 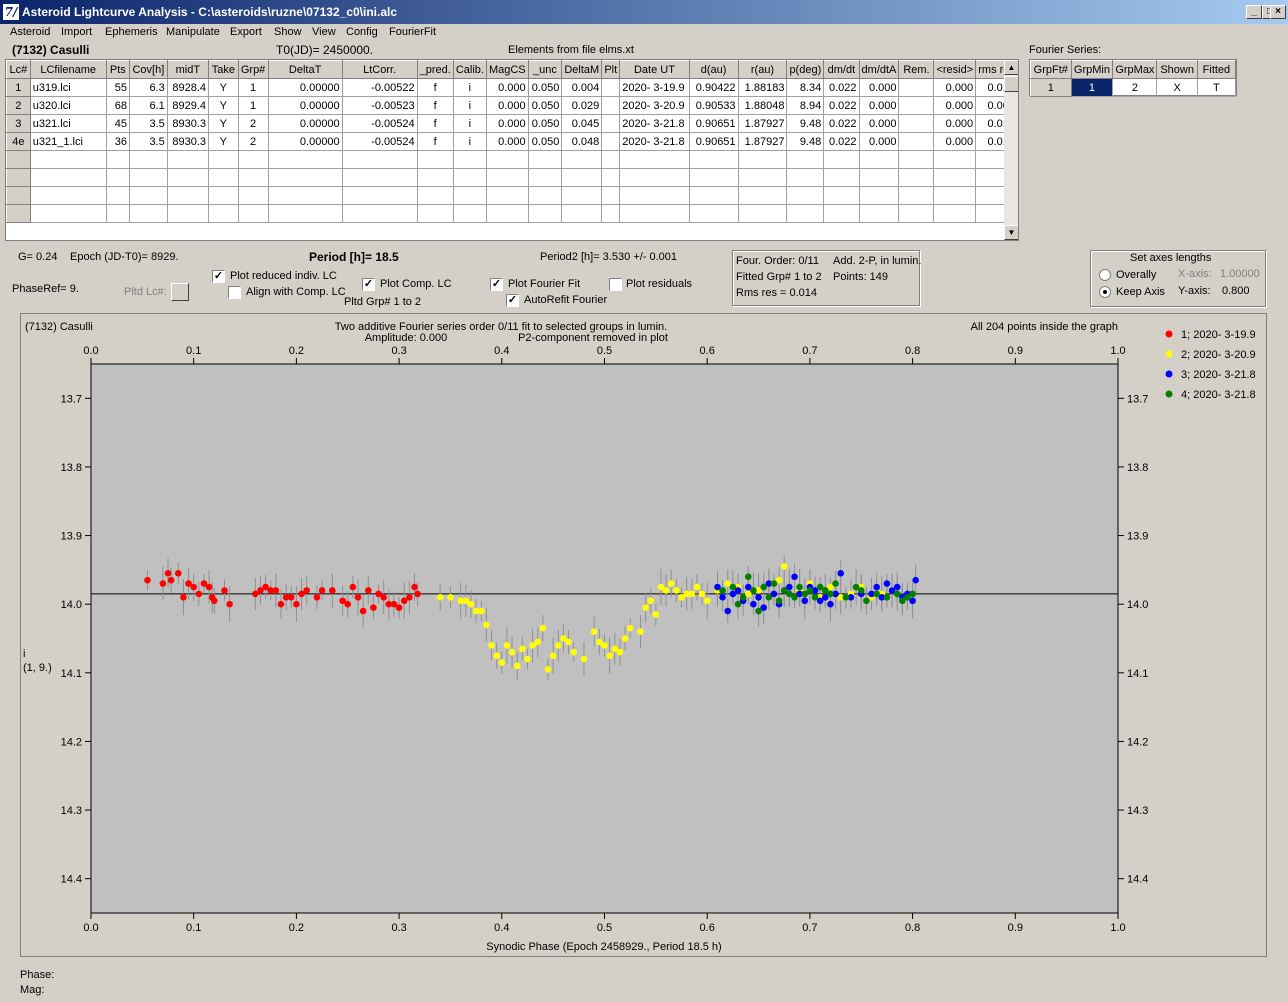 What do you see at coordinates (713, 87) in the screenshot?
I see `table-cell: 0.90422` at bounding box center [713, 87].